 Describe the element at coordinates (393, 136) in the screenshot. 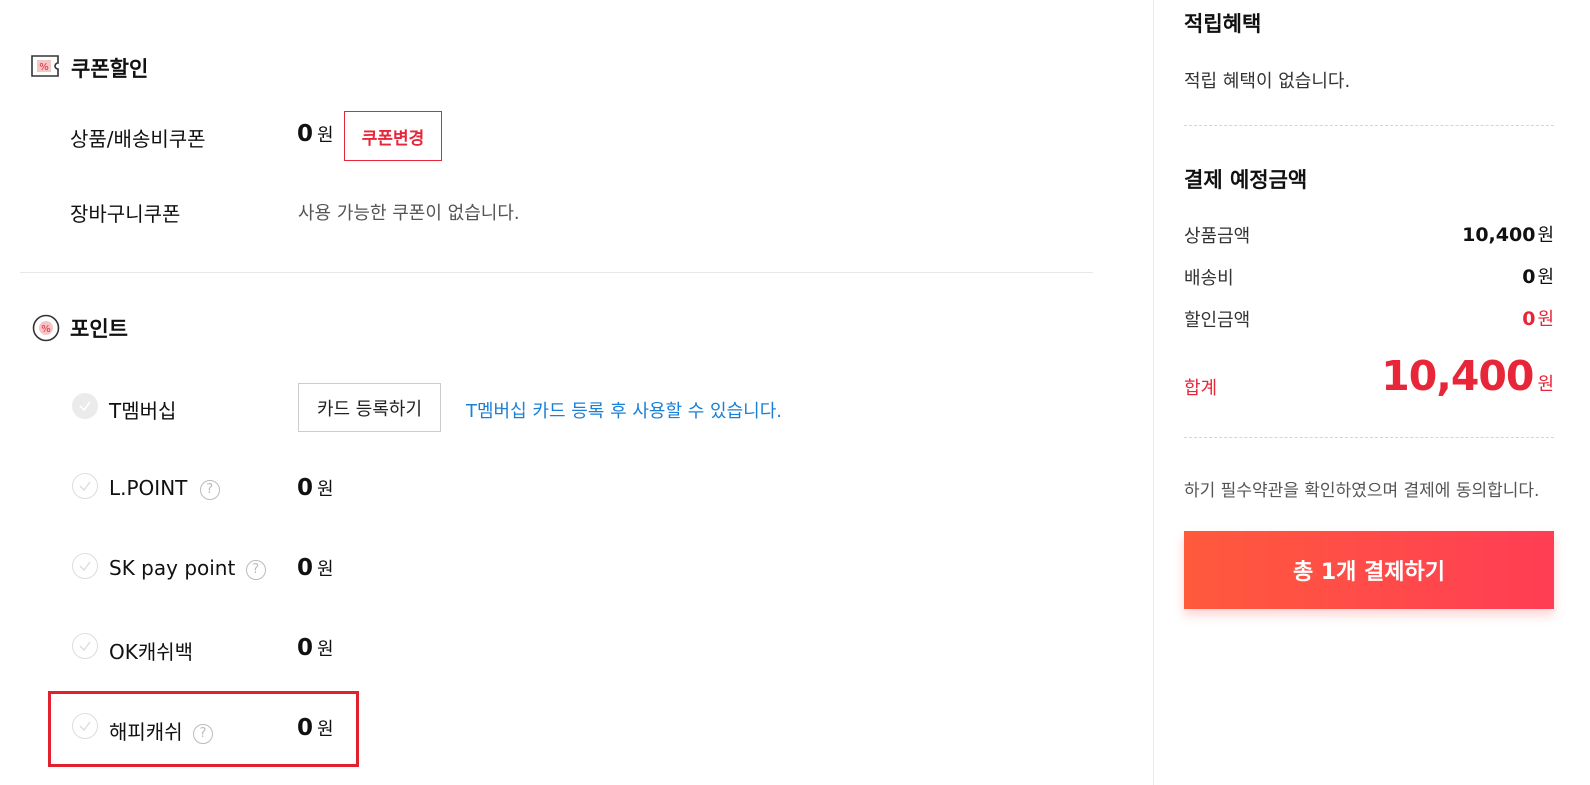

I see `coupon-change-button: 쿠폰변경` at that location.